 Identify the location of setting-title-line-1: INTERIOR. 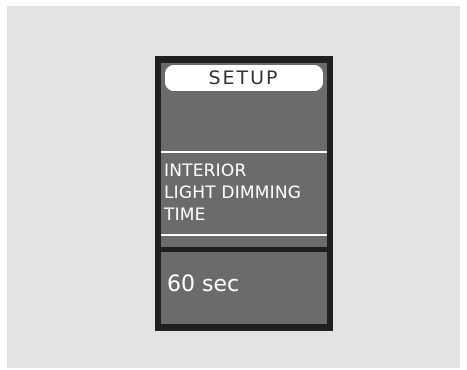
(205, 171).